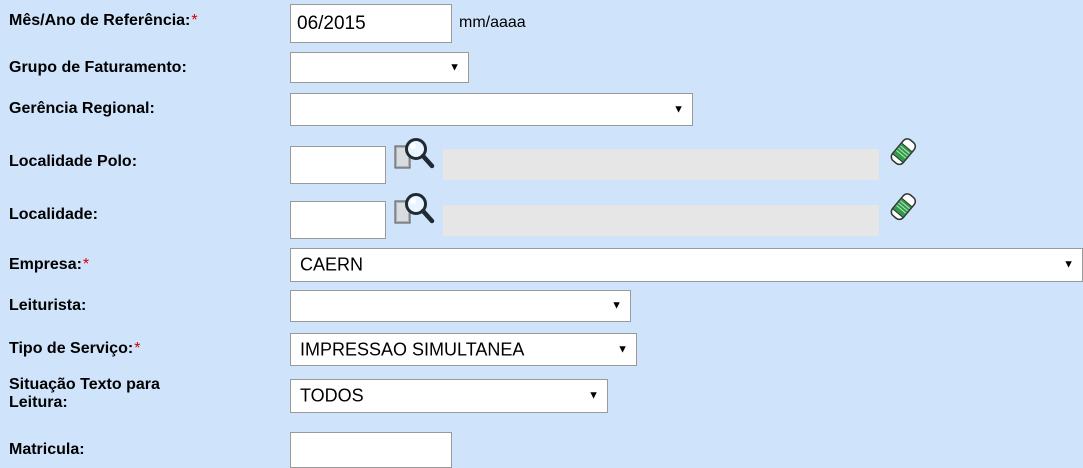 The image size is (1083, 468). I want to click on matricula-label: Matricula:, so click(47, 449).